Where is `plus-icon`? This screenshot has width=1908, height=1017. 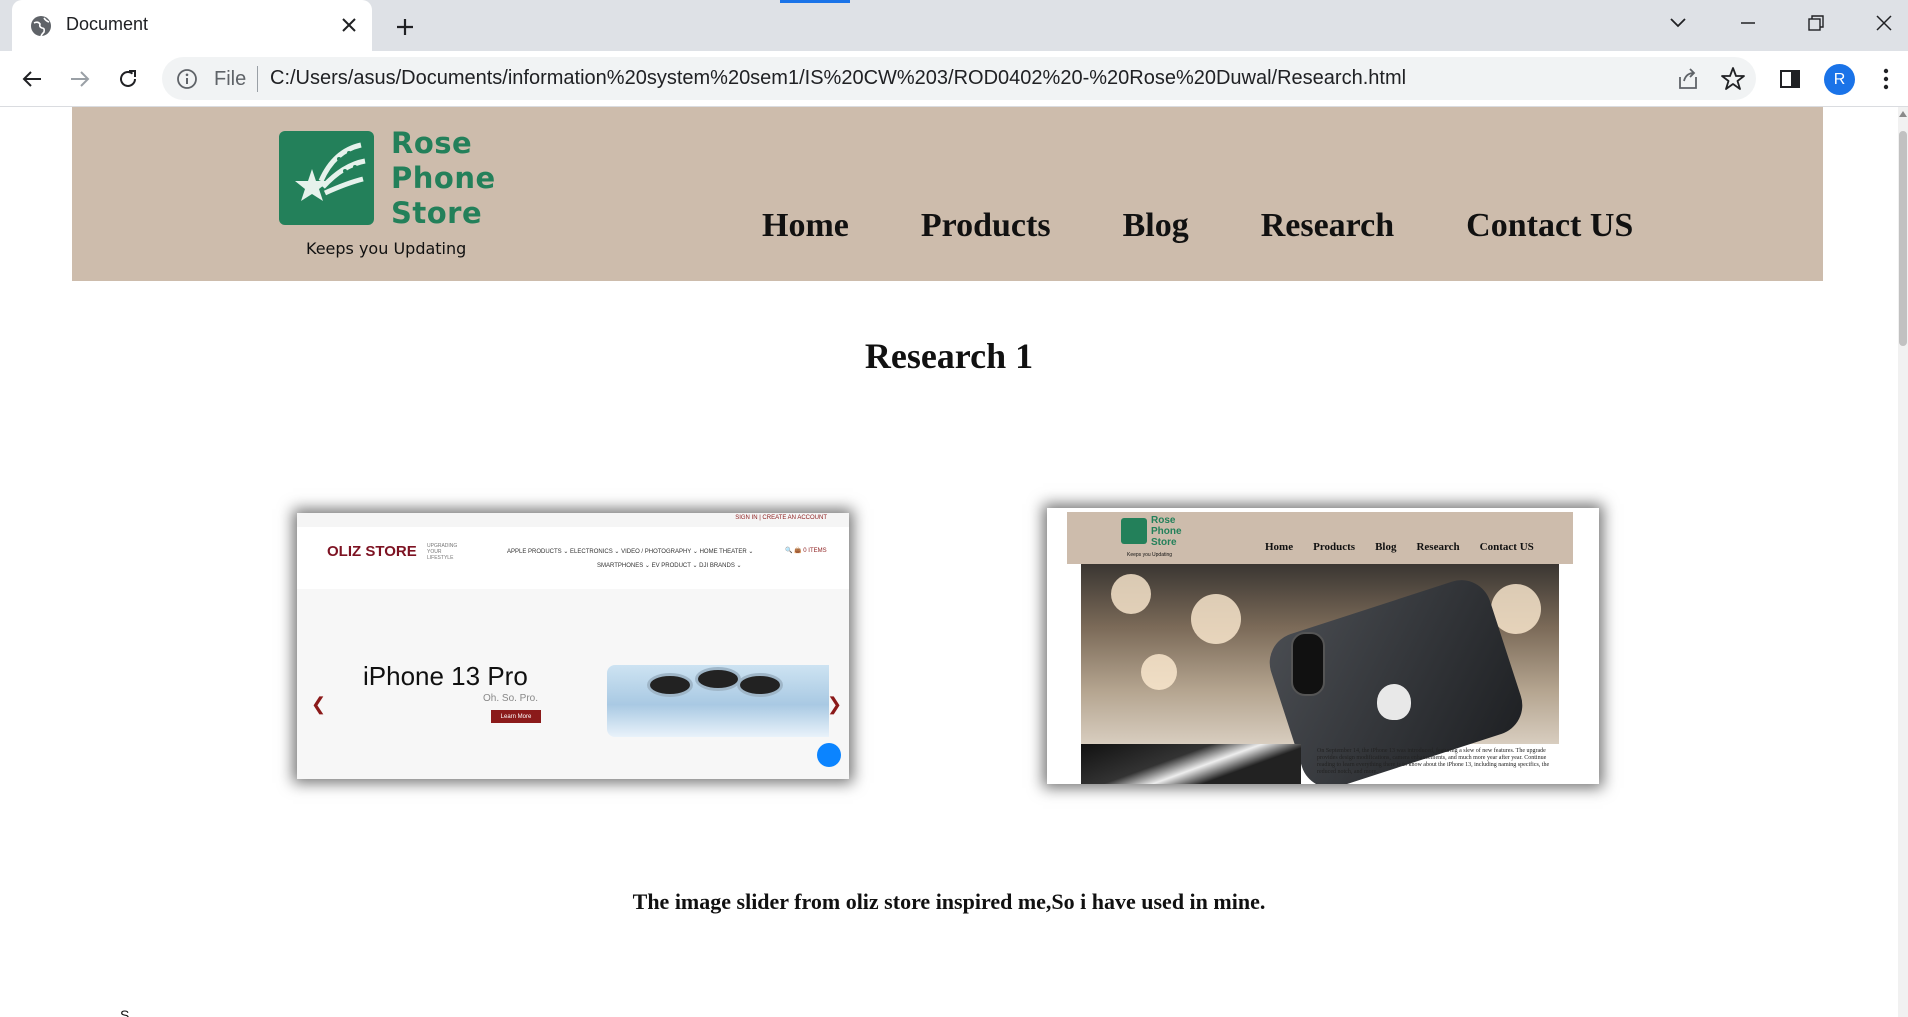
plus-icon is located at coordinates (405, 27).